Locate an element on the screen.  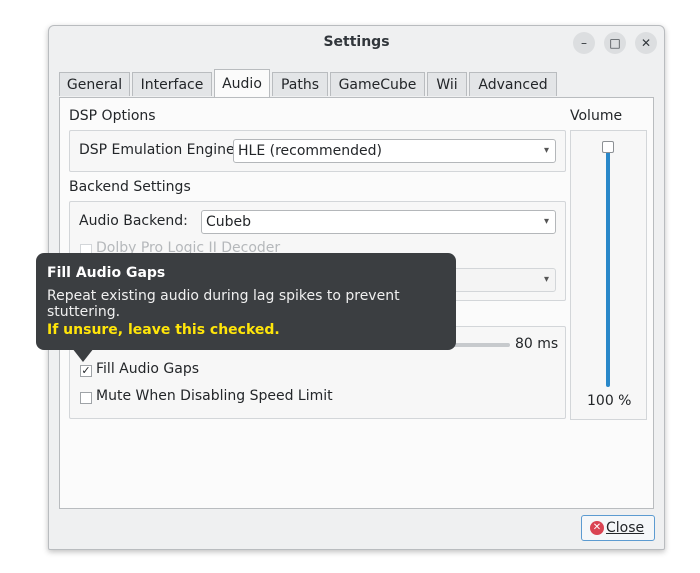
window-close-button: ✕ is located at coordinates (646, 43).